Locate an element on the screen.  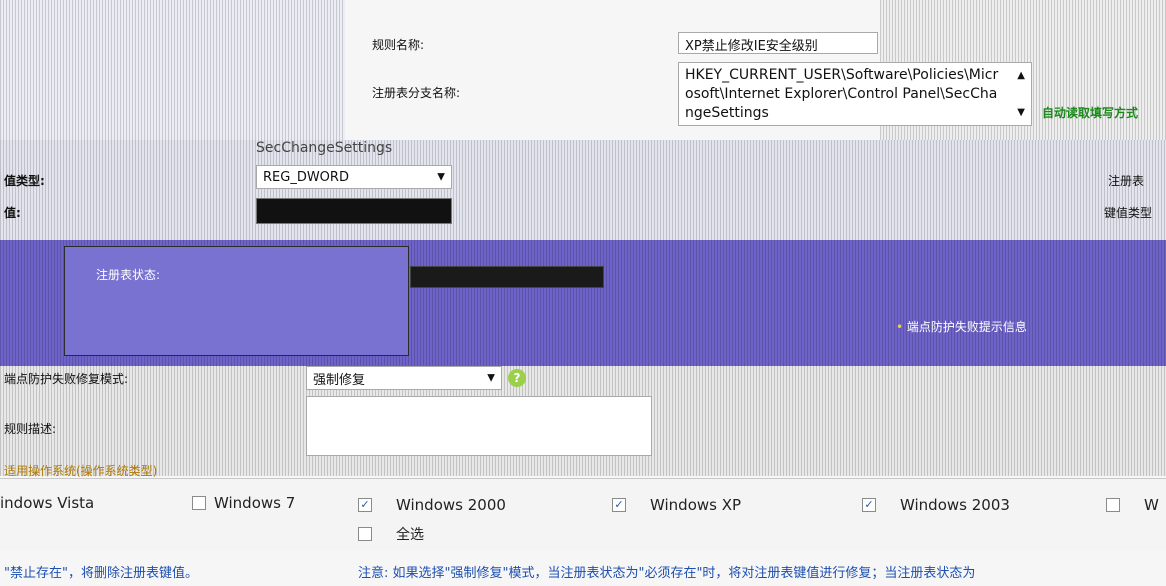
repair-mode-select: 强制修复 ▼ is located at coordinates (404, 378).